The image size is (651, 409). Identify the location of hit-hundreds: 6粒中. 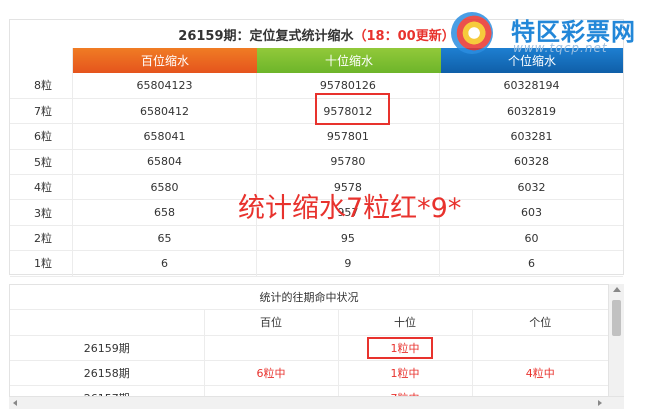
(271, 373).